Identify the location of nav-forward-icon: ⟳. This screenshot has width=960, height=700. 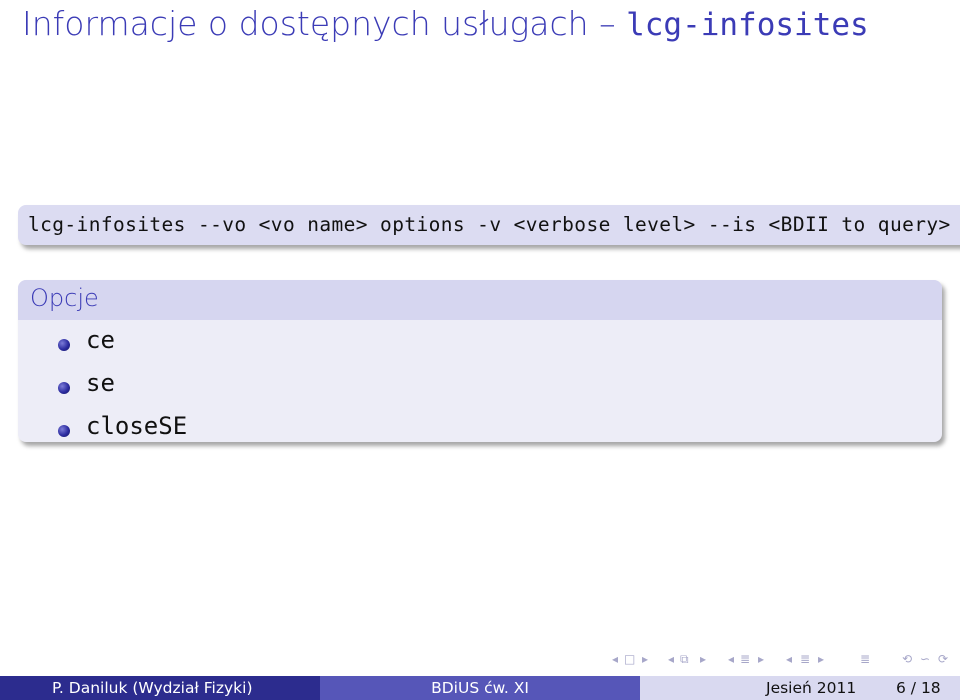
(943, 659).